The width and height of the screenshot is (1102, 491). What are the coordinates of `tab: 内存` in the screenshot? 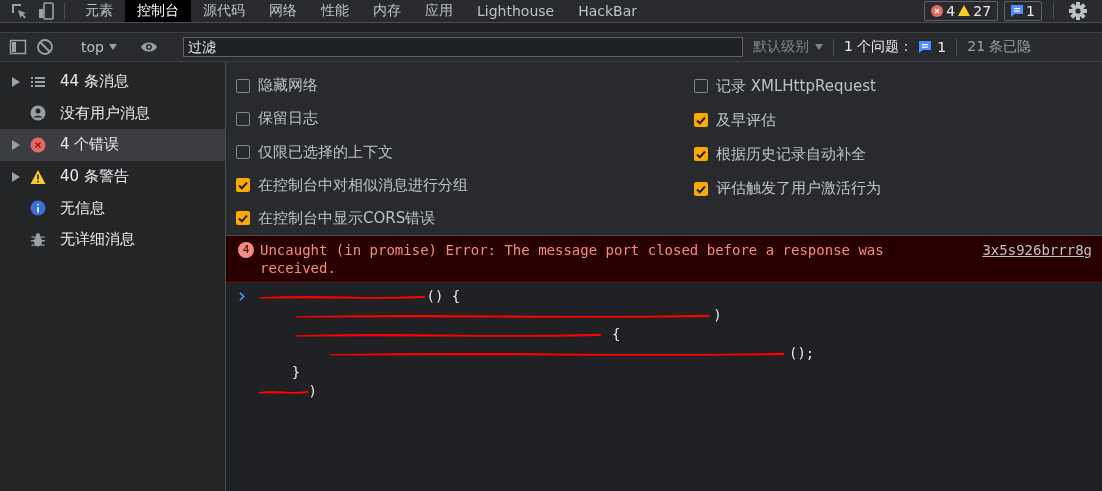 It's located at (387, 11).